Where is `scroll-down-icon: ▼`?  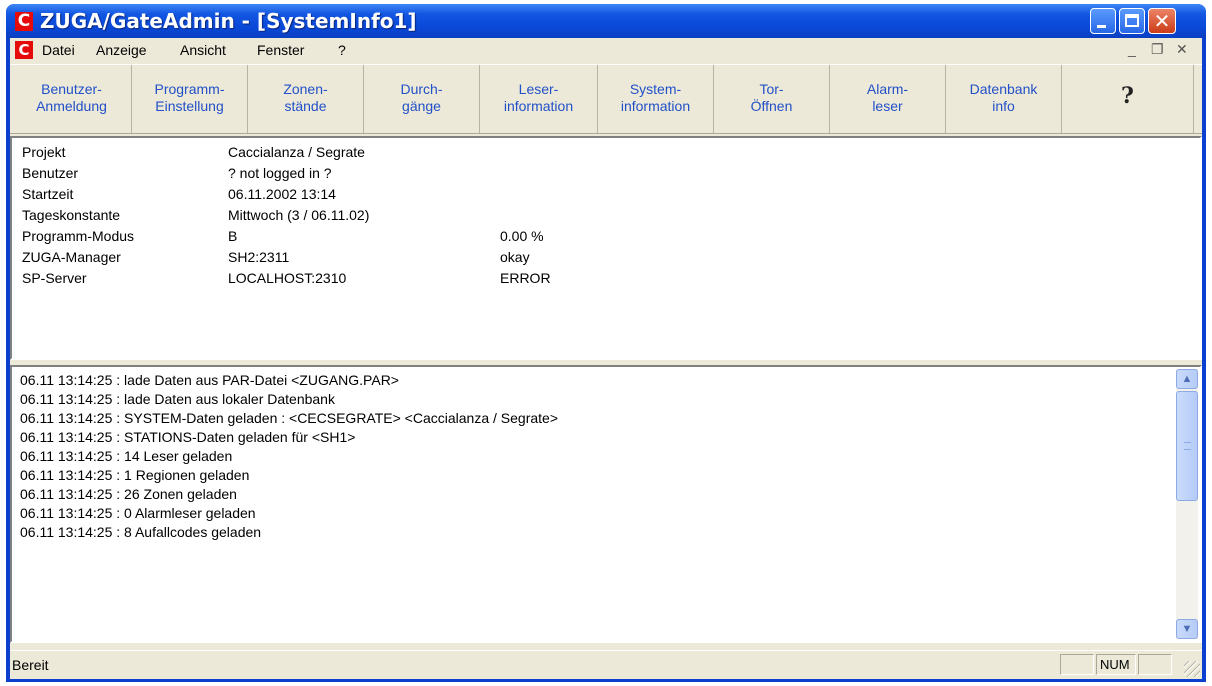 scroll-down-icon: ▼ is located at coordinates (1187, 629).